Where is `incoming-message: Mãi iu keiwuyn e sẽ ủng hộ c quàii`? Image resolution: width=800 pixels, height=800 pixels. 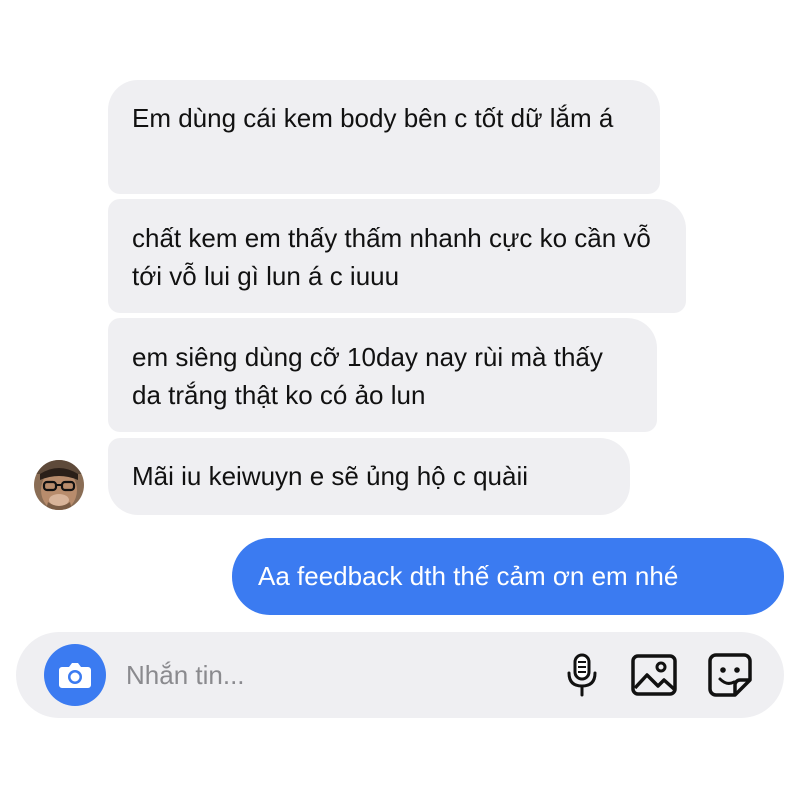 incoming-message: Mãi iu keiwuyn e sẽ ủng hộ c quàii is located at coordinates (369, 476).